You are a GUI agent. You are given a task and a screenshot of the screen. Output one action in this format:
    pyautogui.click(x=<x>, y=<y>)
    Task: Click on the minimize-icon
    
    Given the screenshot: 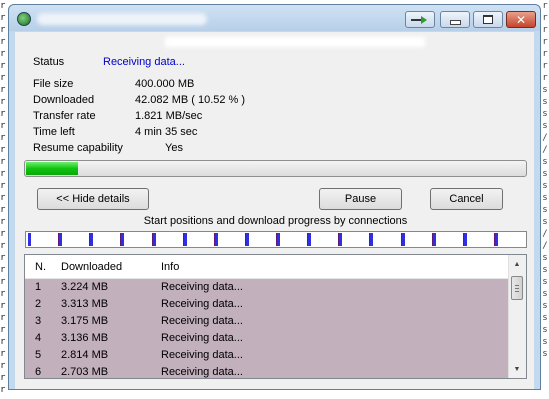 What is the action you would take?
    pyautogui.click(x=455, y=22)
    